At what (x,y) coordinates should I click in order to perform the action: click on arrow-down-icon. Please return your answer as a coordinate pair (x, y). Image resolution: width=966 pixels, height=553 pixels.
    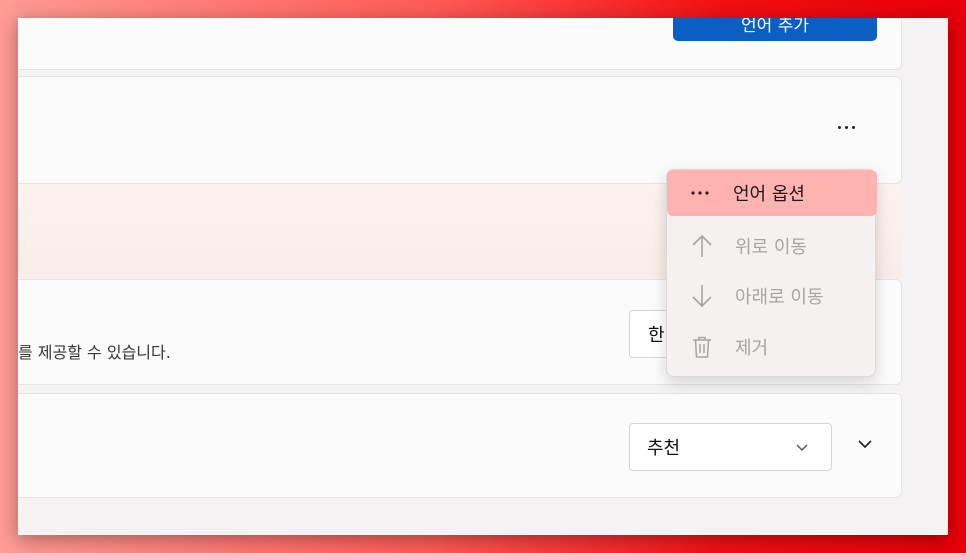
    Looking at the image, I should click on (702, 296).